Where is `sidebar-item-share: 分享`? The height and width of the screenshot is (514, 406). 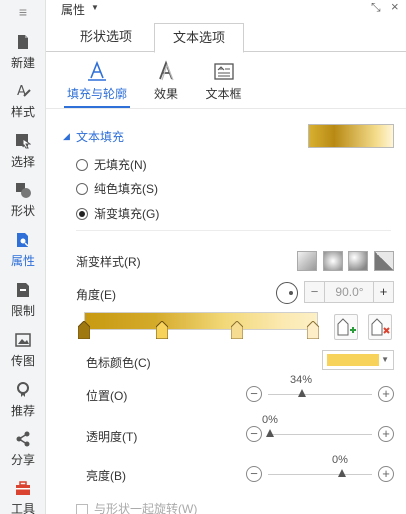
sidebar-item-share: 分享 is located at coordinates (23, 450).